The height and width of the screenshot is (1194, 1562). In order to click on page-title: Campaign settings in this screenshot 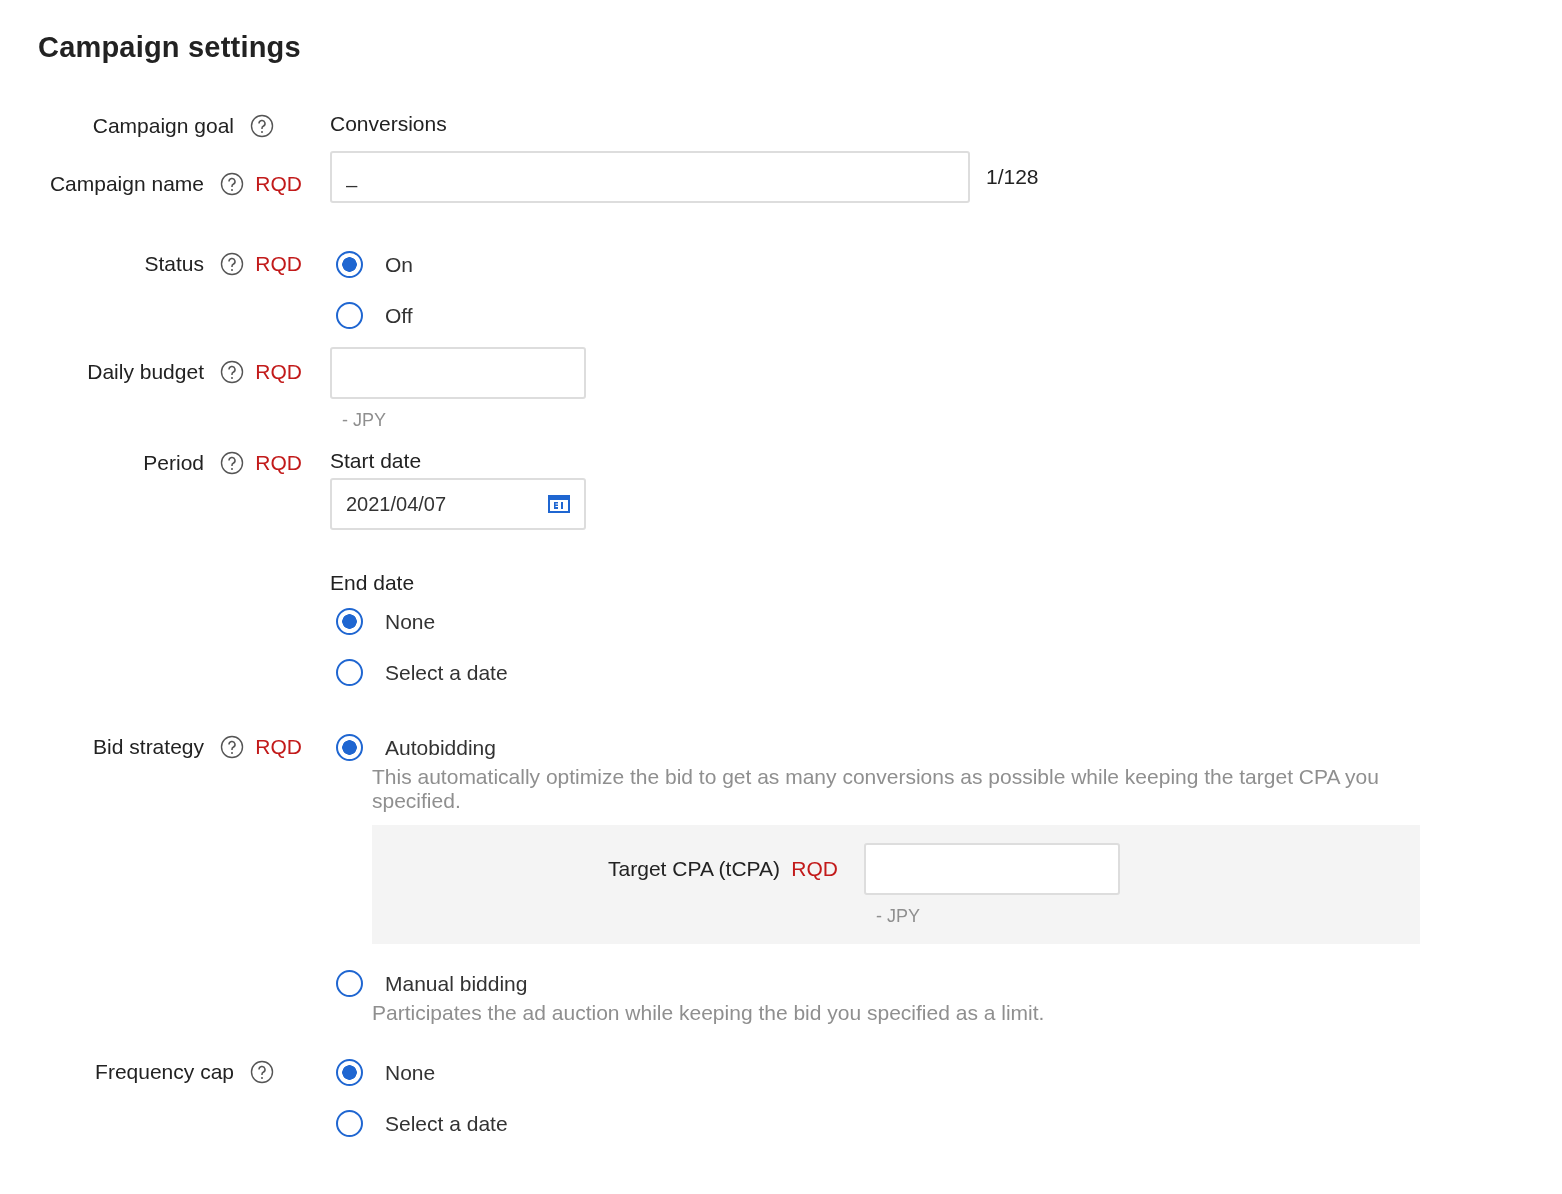, I will do `click(170, 47)`.